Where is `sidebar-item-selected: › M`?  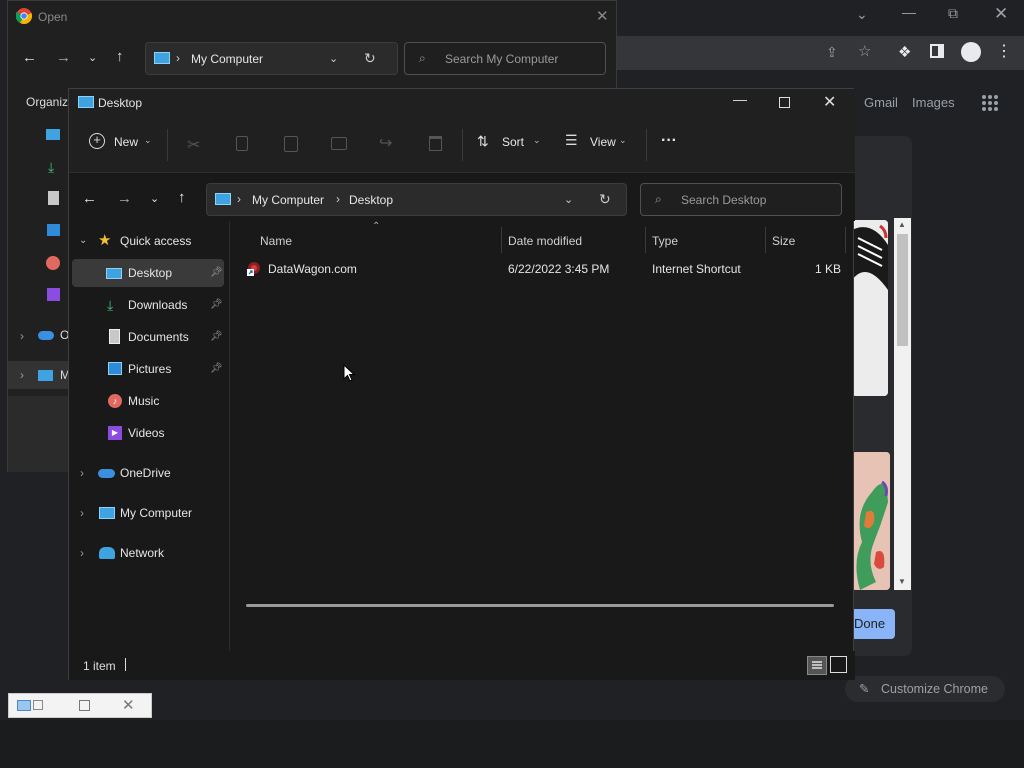
sidebar-item-selected: › M is located at coordinates (39, 375).